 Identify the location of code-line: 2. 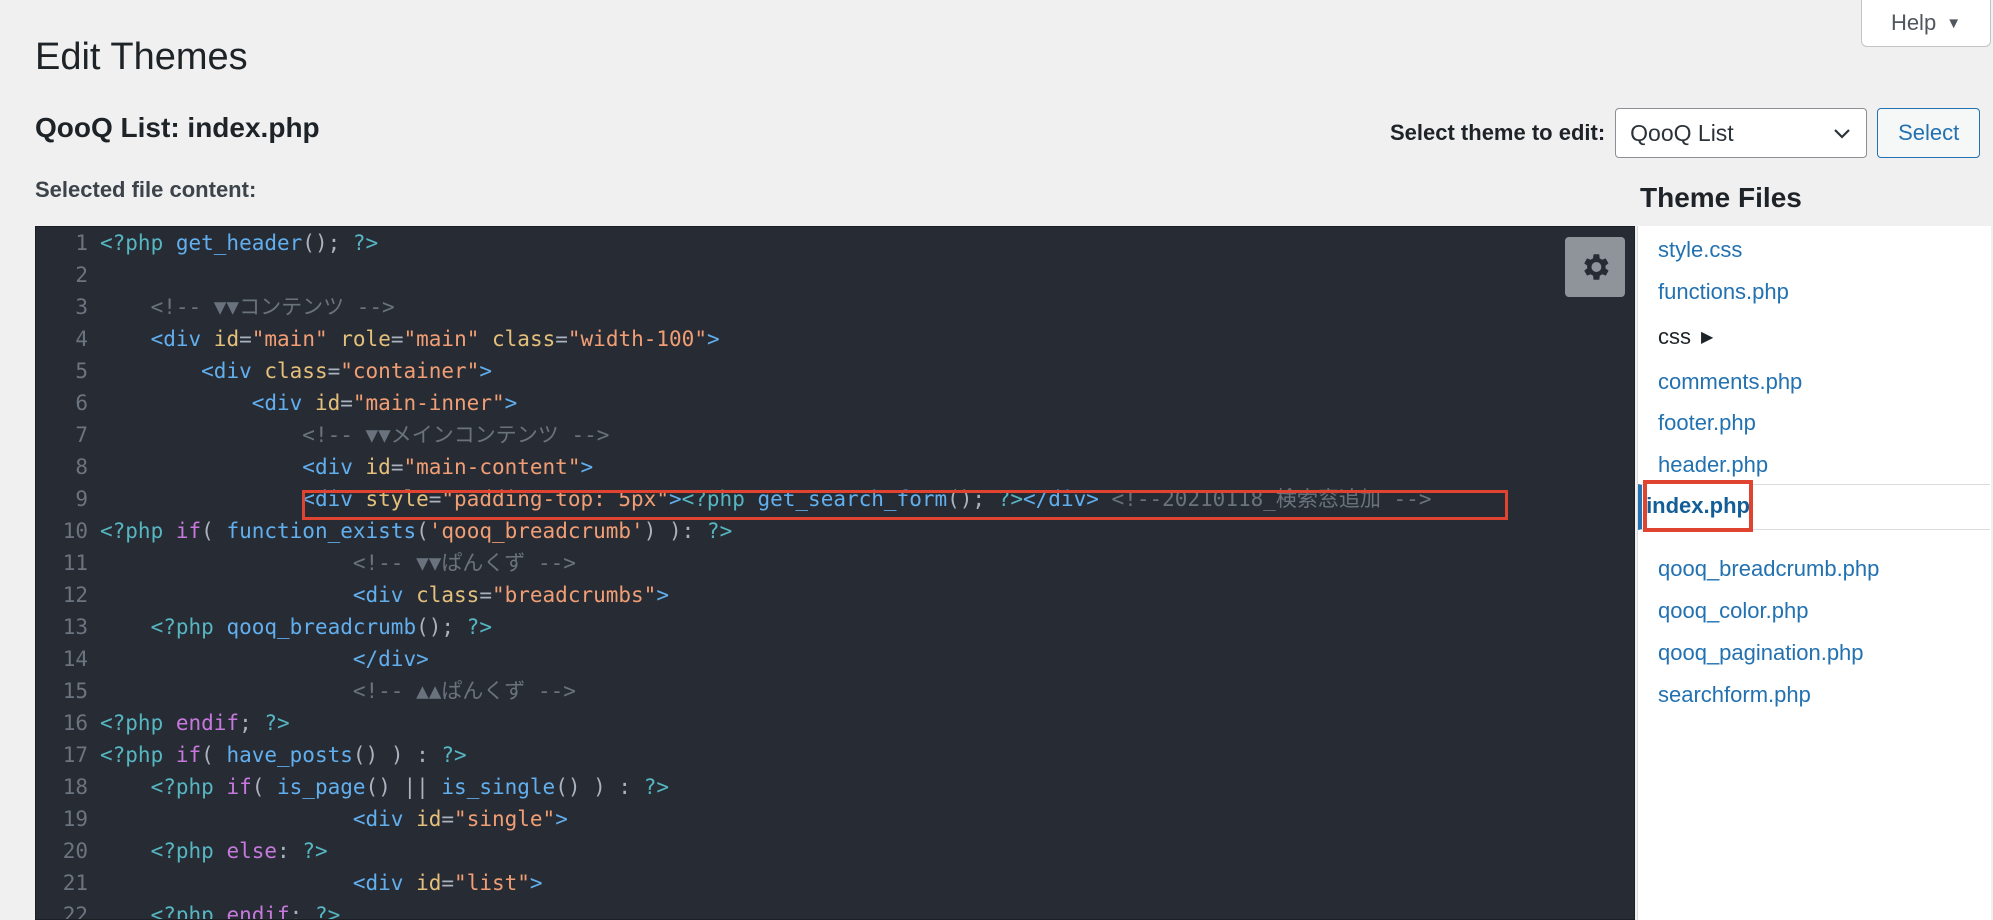
(68, 275).